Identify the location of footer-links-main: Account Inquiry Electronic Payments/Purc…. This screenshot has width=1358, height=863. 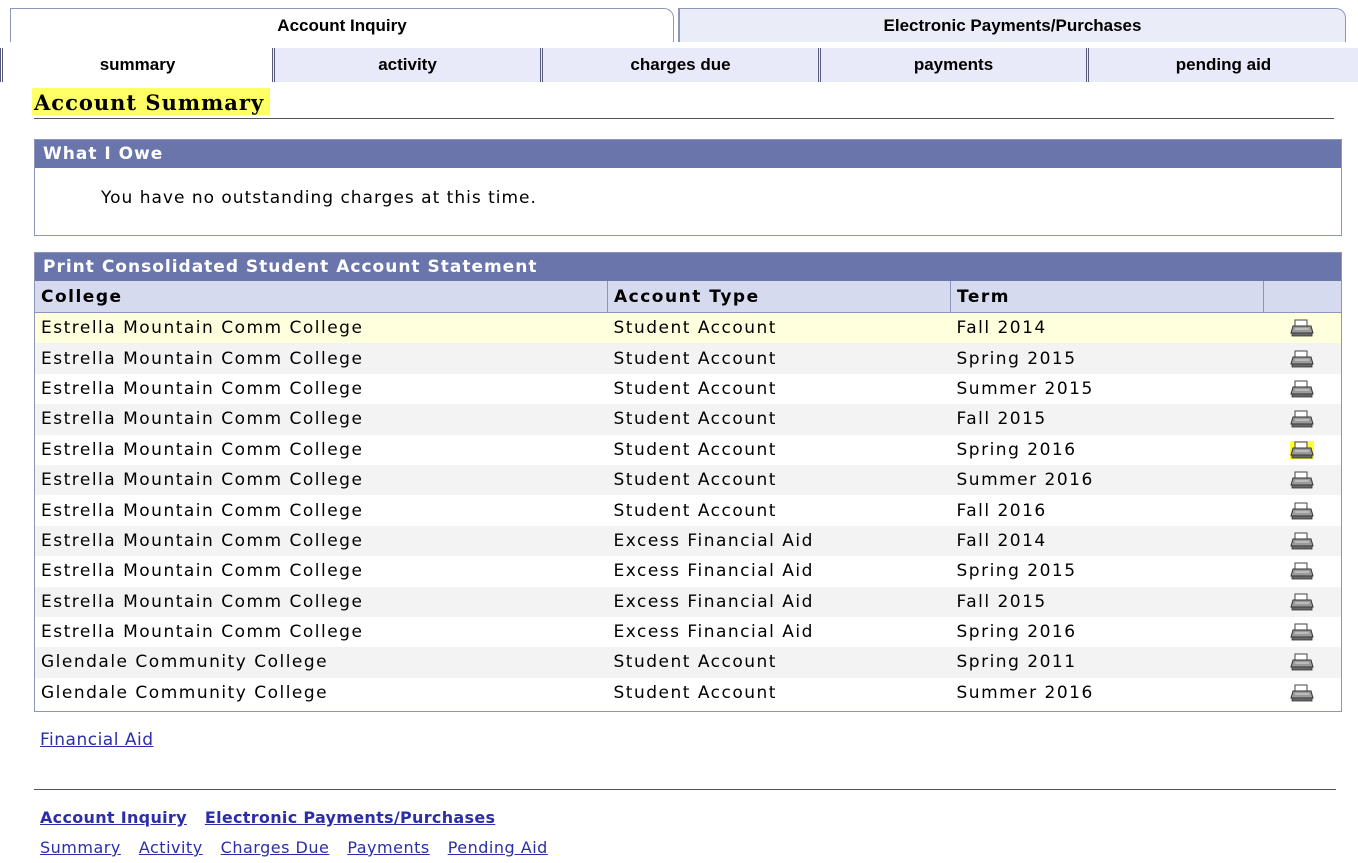
(267, 817).